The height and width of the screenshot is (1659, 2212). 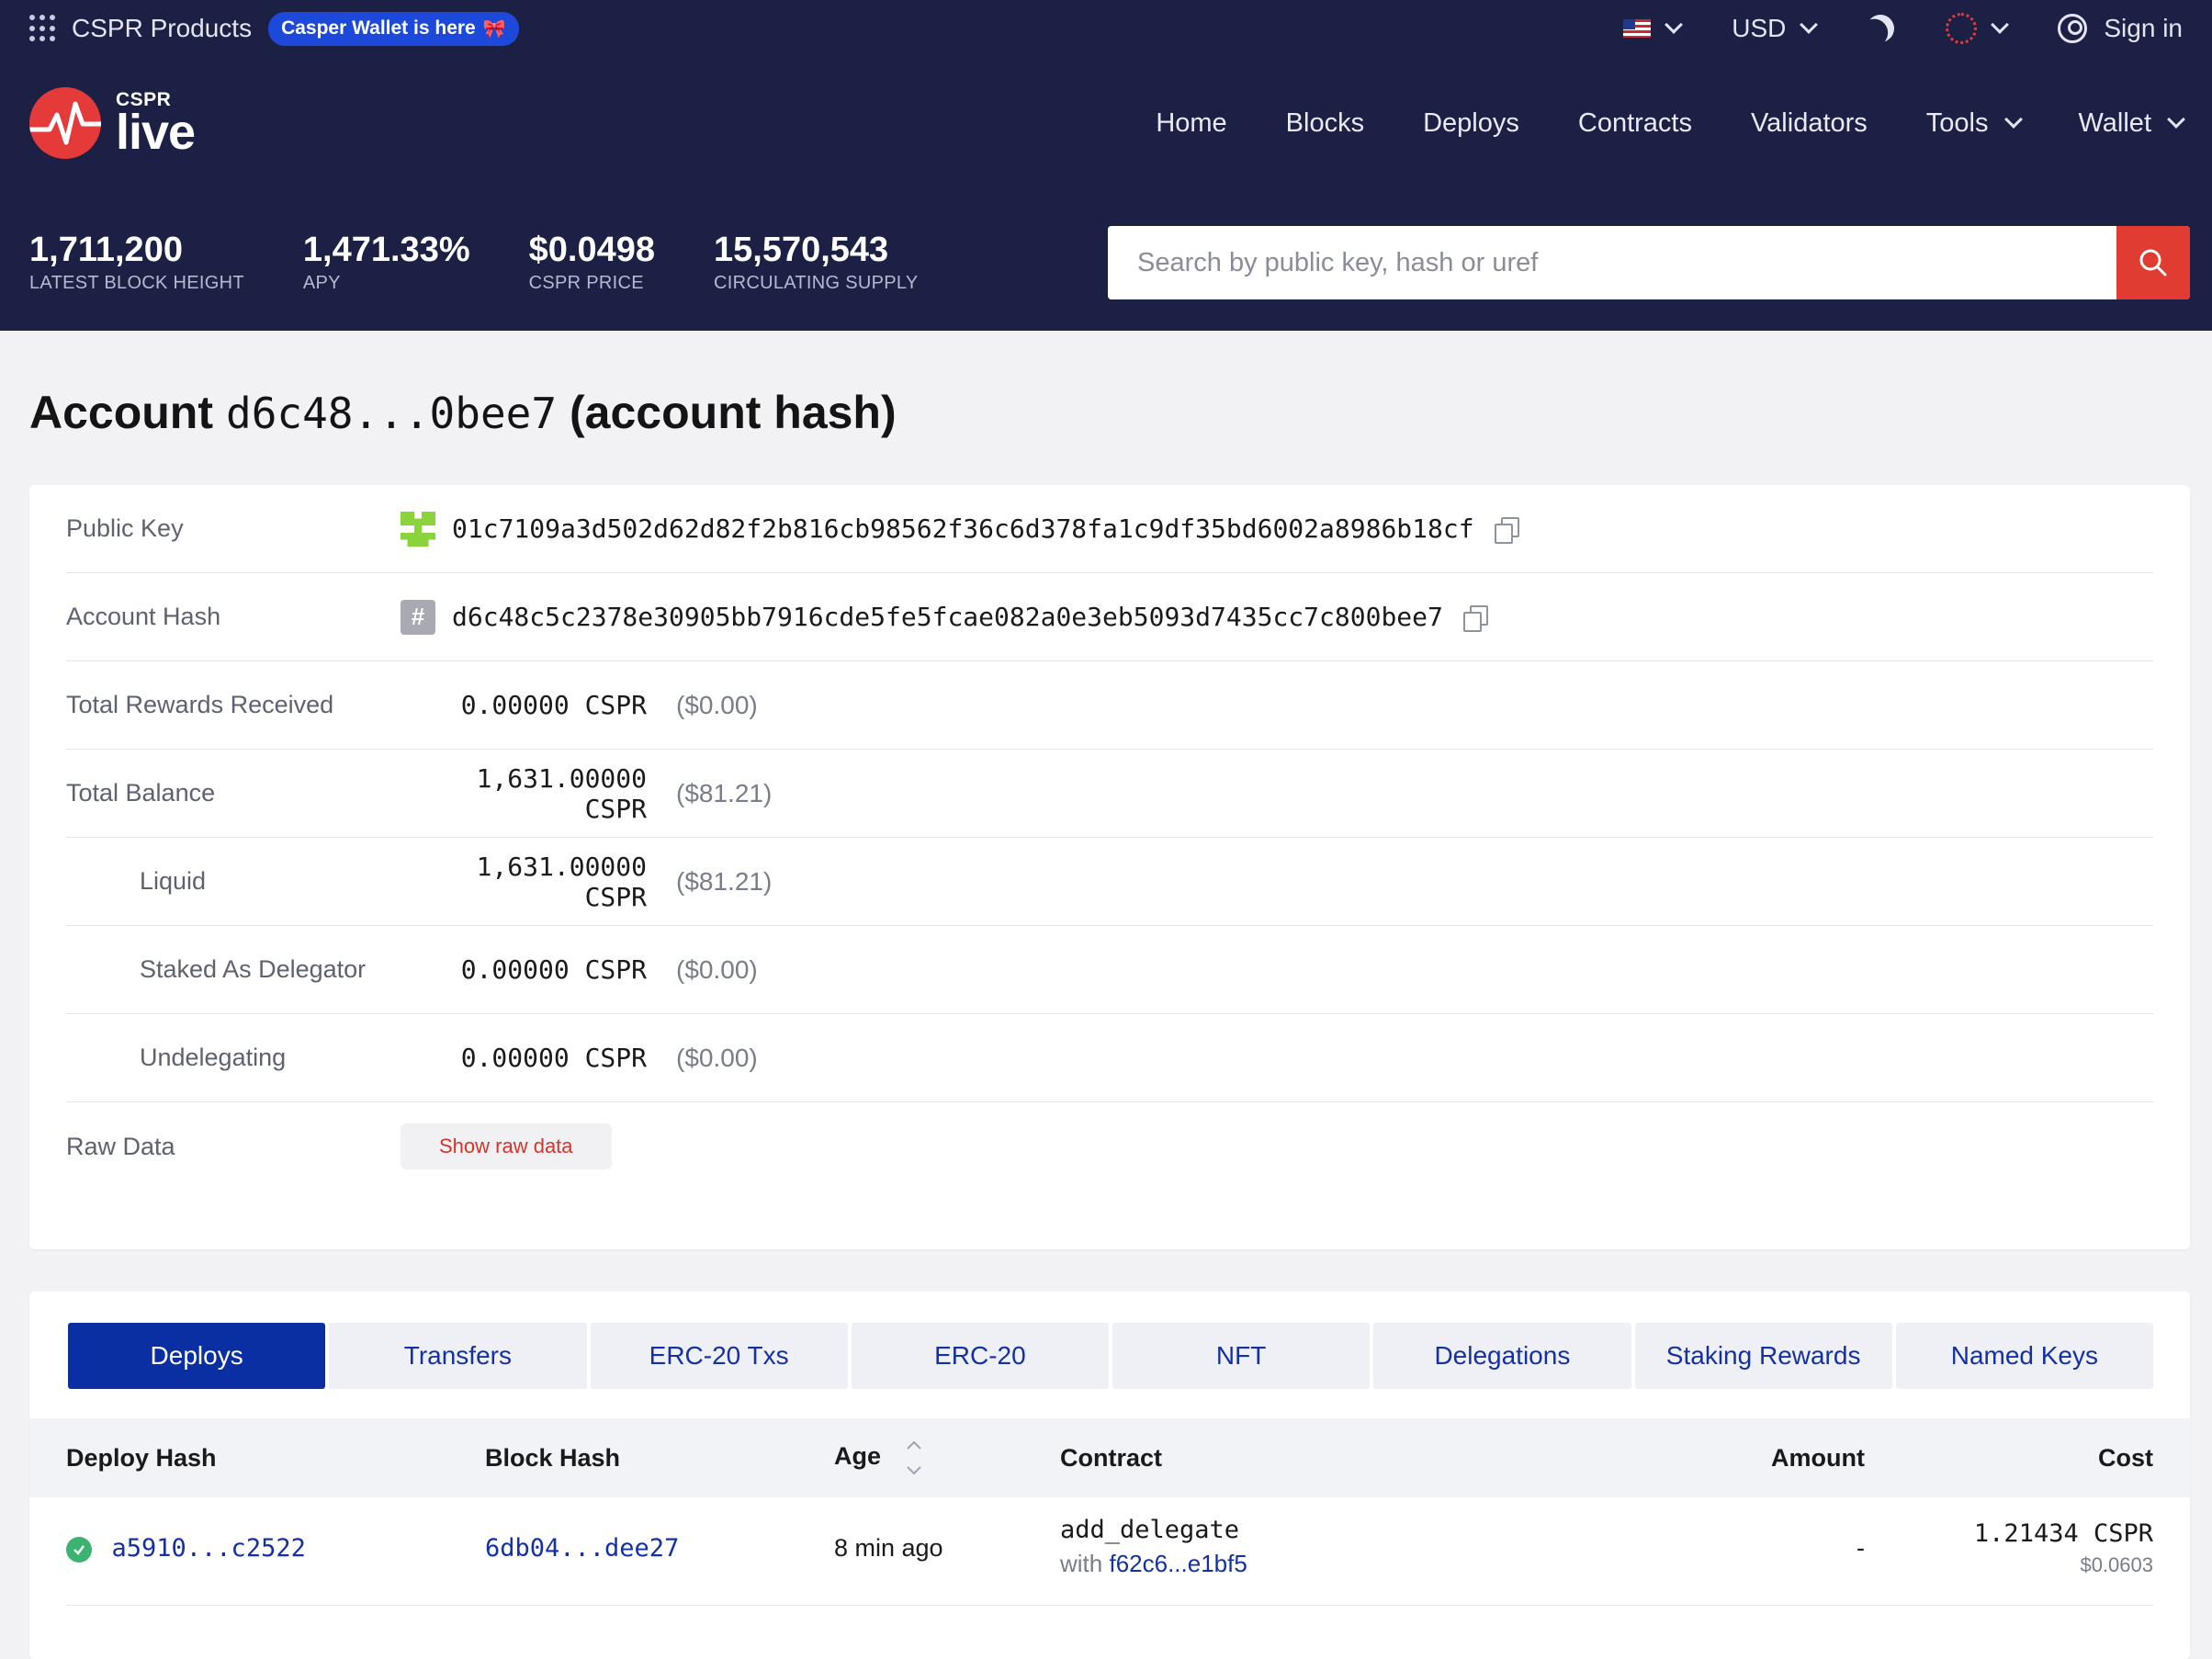 I want to click on products-menu: CSPR Products, so click(x=162, y=28).